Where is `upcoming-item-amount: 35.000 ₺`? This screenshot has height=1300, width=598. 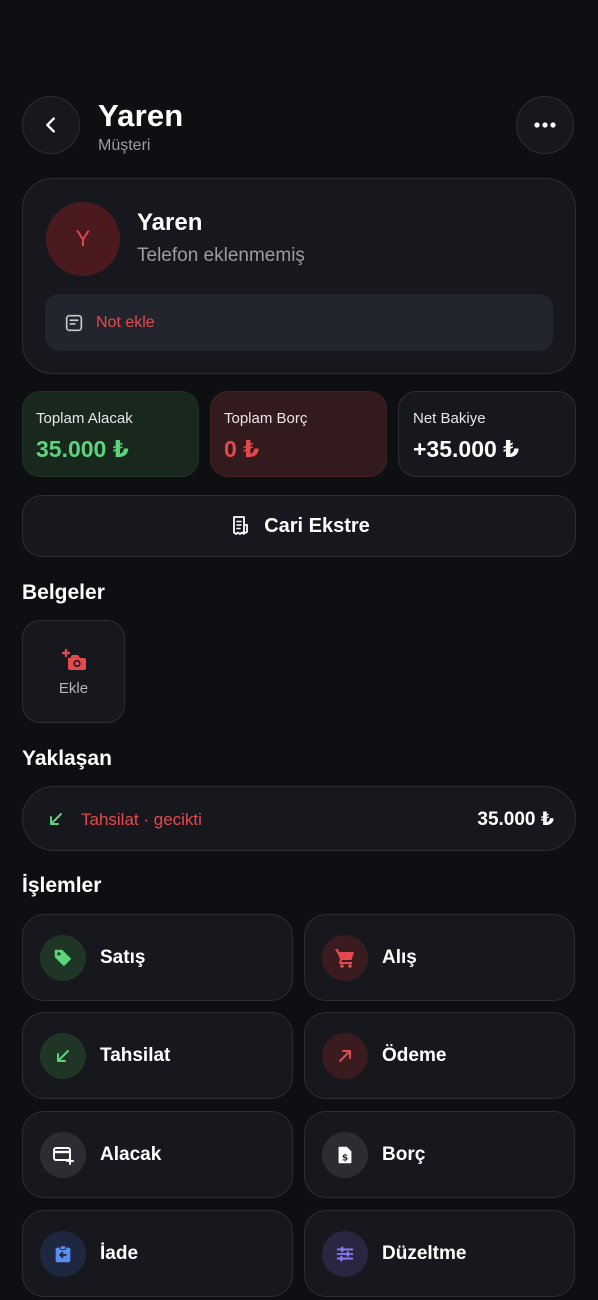
upcoming-item-amount: 35.000 ₺ is located at coordinates (515, 819).